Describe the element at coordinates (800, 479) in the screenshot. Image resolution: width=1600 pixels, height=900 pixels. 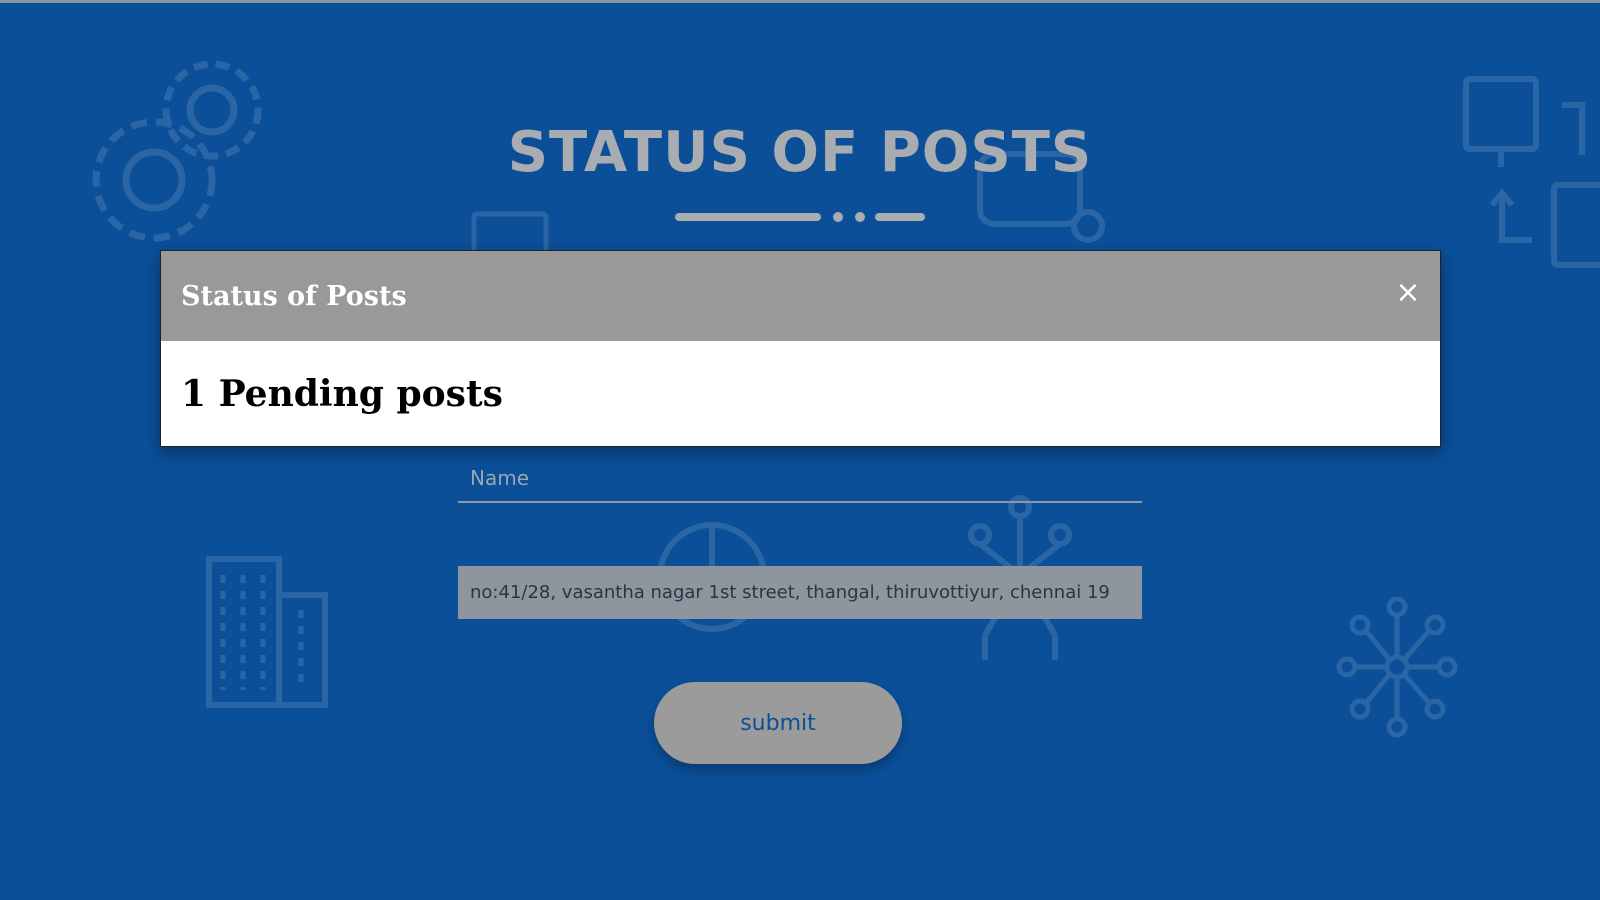
I see `name-field` at that location.